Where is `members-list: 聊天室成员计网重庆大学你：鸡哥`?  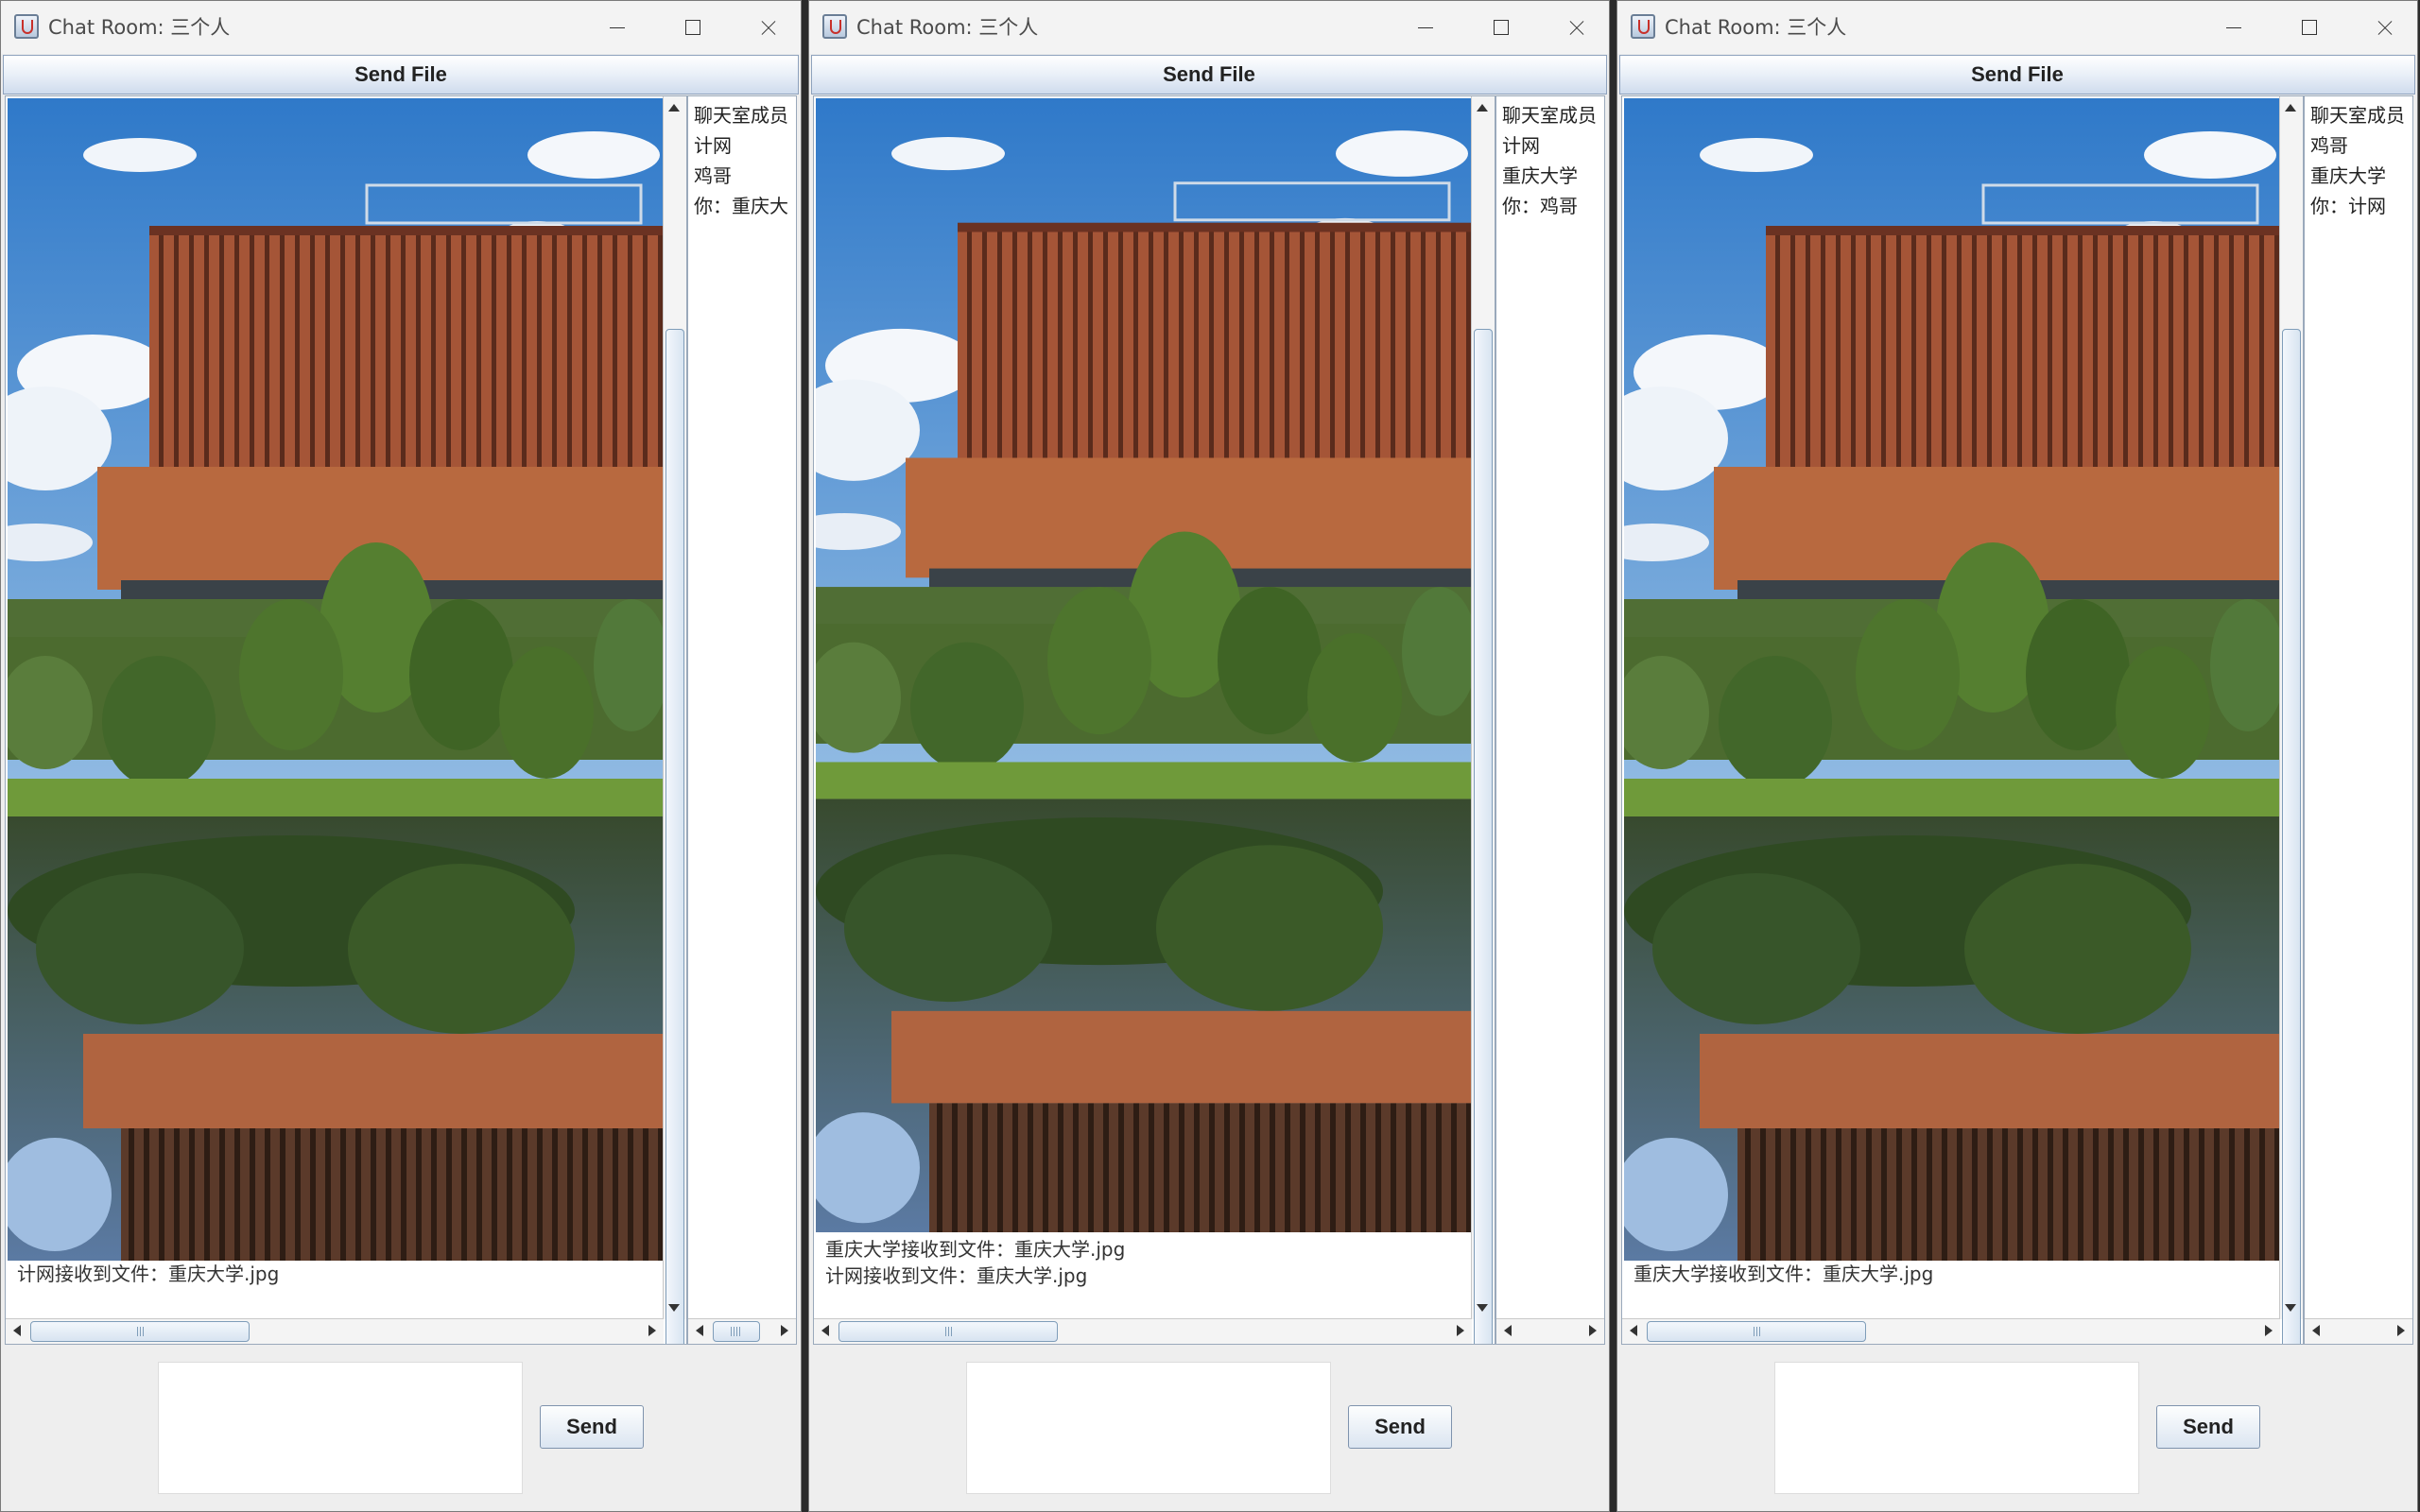
members-list: 聊天室成员计网重庆大学你：鸡哥 is located at coordinates (1550, 720).